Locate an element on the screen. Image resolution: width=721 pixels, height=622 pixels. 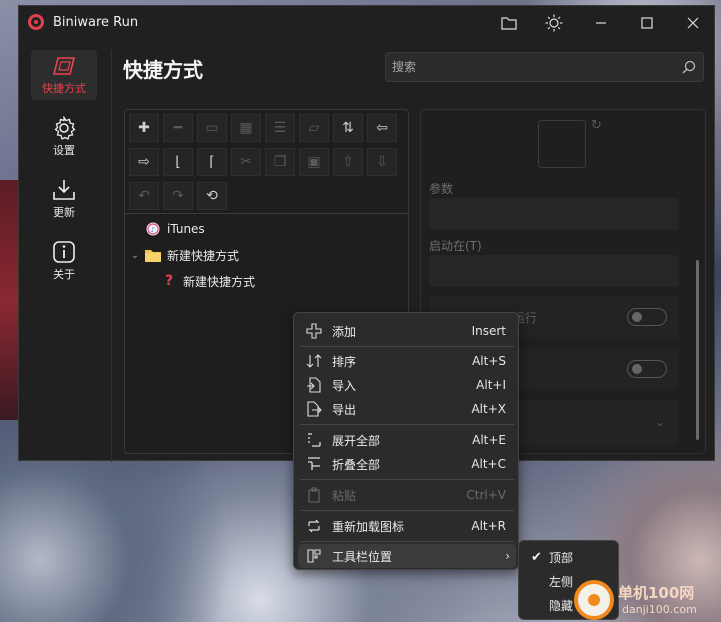
menu-item-add: 添加 Insert is located at coordinates (407, 331).